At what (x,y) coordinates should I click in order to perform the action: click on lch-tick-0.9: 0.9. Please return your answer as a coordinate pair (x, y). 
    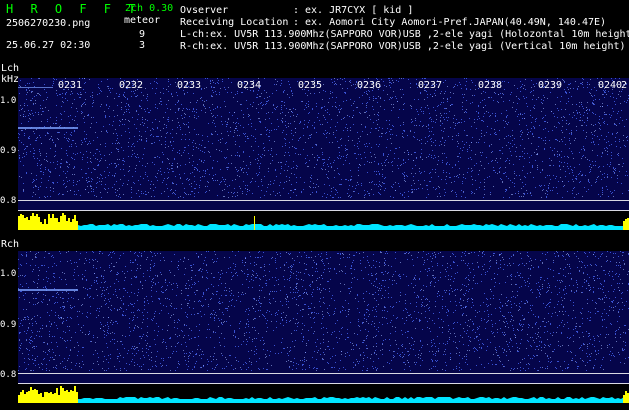
    Looking at the image, I should click on (8, 151).